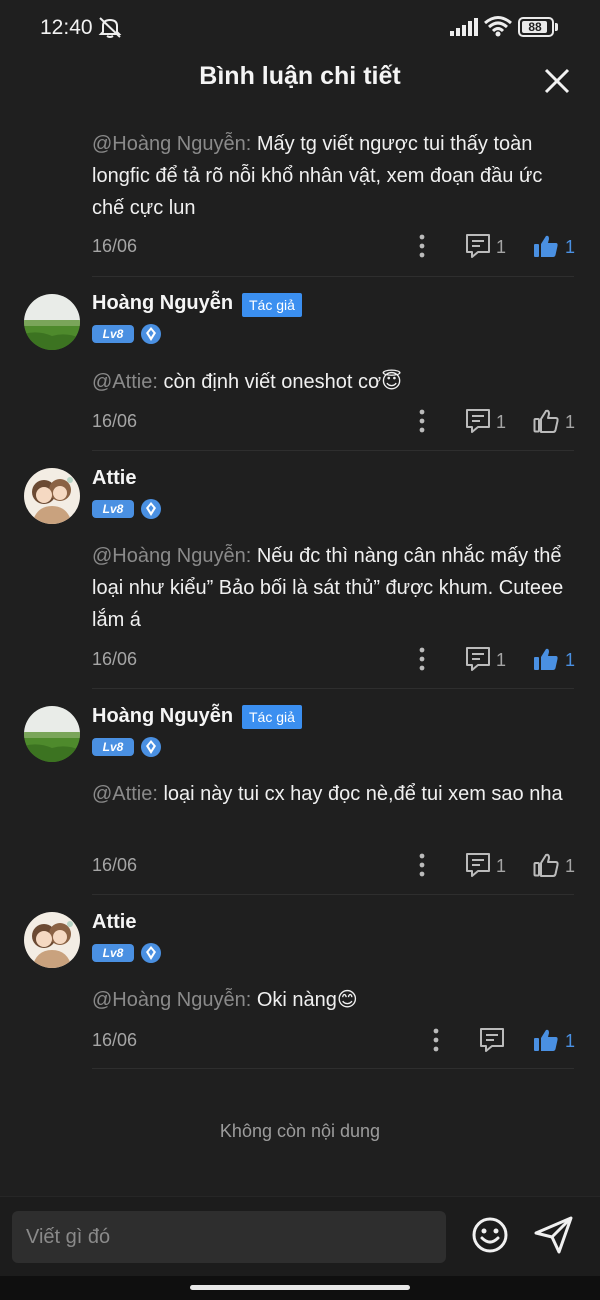 The height and width of the screenshot is (1300, 600). Describe the element at coordinates (554, 1235) in the screenshot. I see `send-icon` at that location.